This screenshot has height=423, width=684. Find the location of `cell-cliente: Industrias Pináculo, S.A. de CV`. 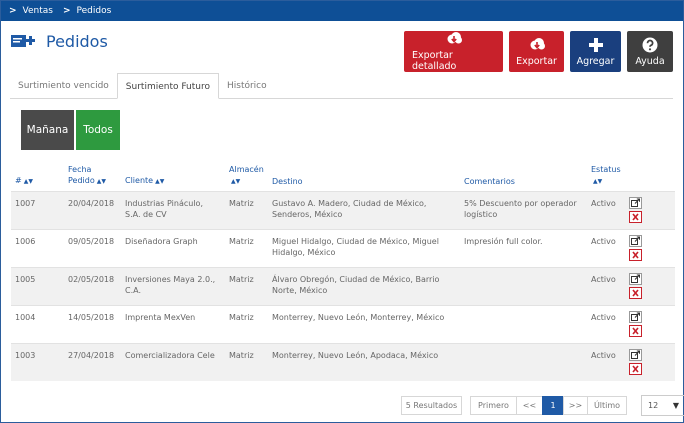

cell-cliente: Industrias Pináculo, S.A. de CV is located at coordinates (173, 209).